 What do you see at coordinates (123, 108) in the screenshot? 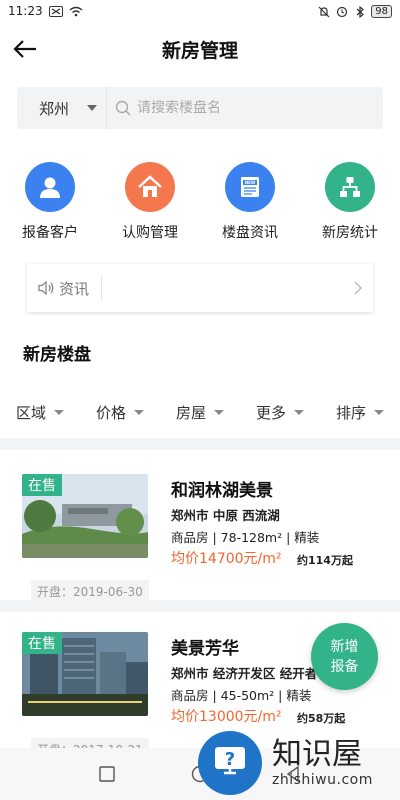
I see `search-icon` at bounding box center [123, 108].